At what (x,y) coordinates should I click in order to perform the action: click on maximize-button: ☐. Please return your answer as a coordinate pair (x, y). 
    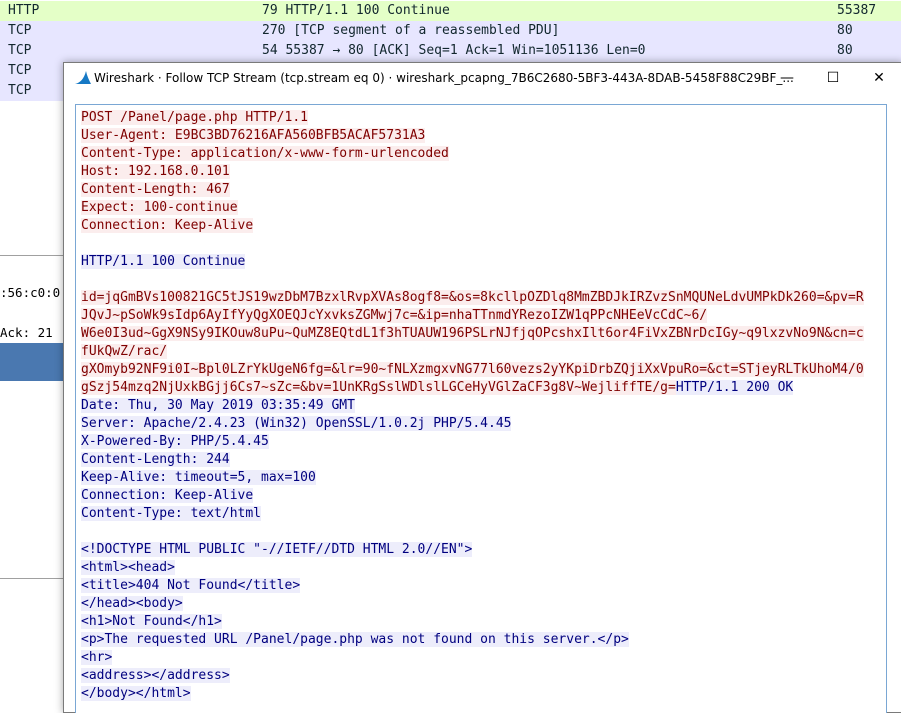
    Looking at the image, I should click on (833, 78).